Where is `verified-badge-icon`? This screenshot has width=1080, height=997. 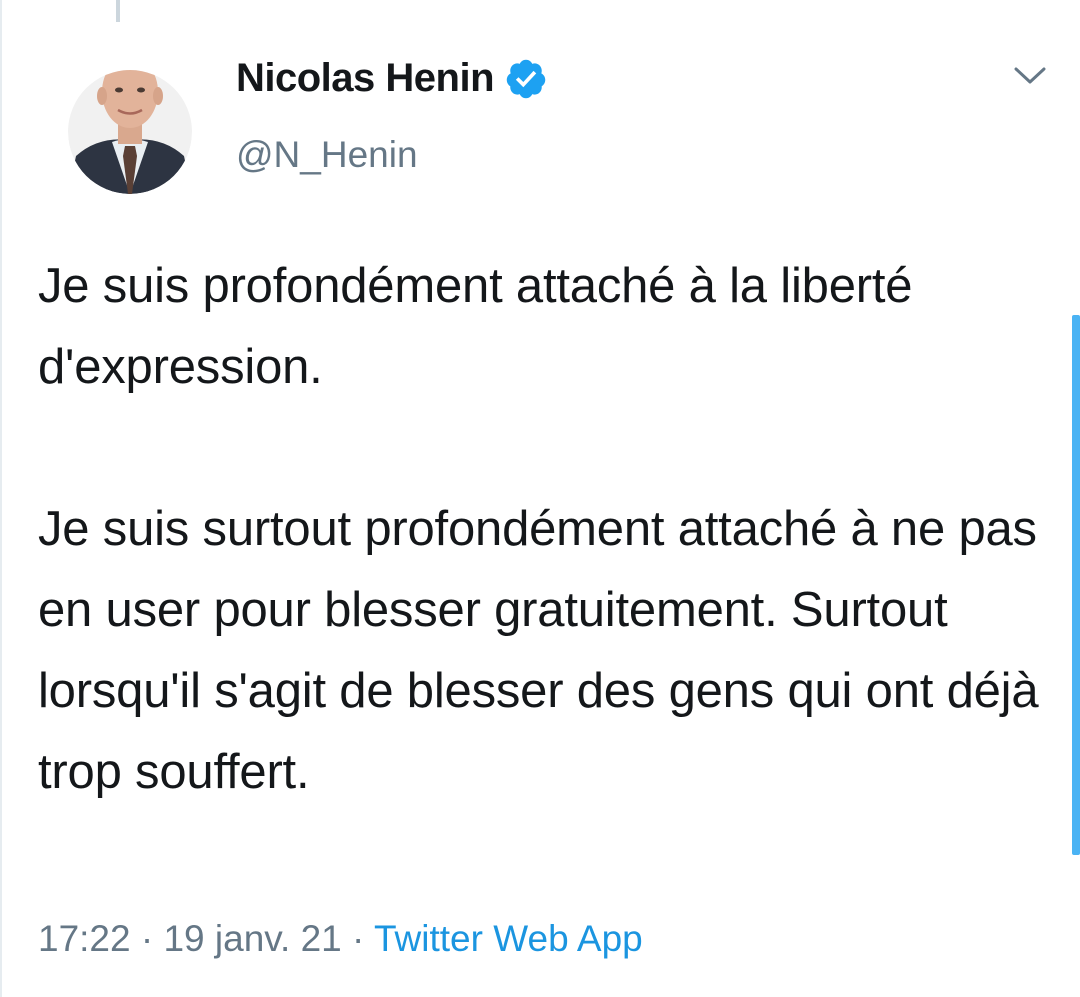
verified-badge-icon is located at coordinates (526, 79).